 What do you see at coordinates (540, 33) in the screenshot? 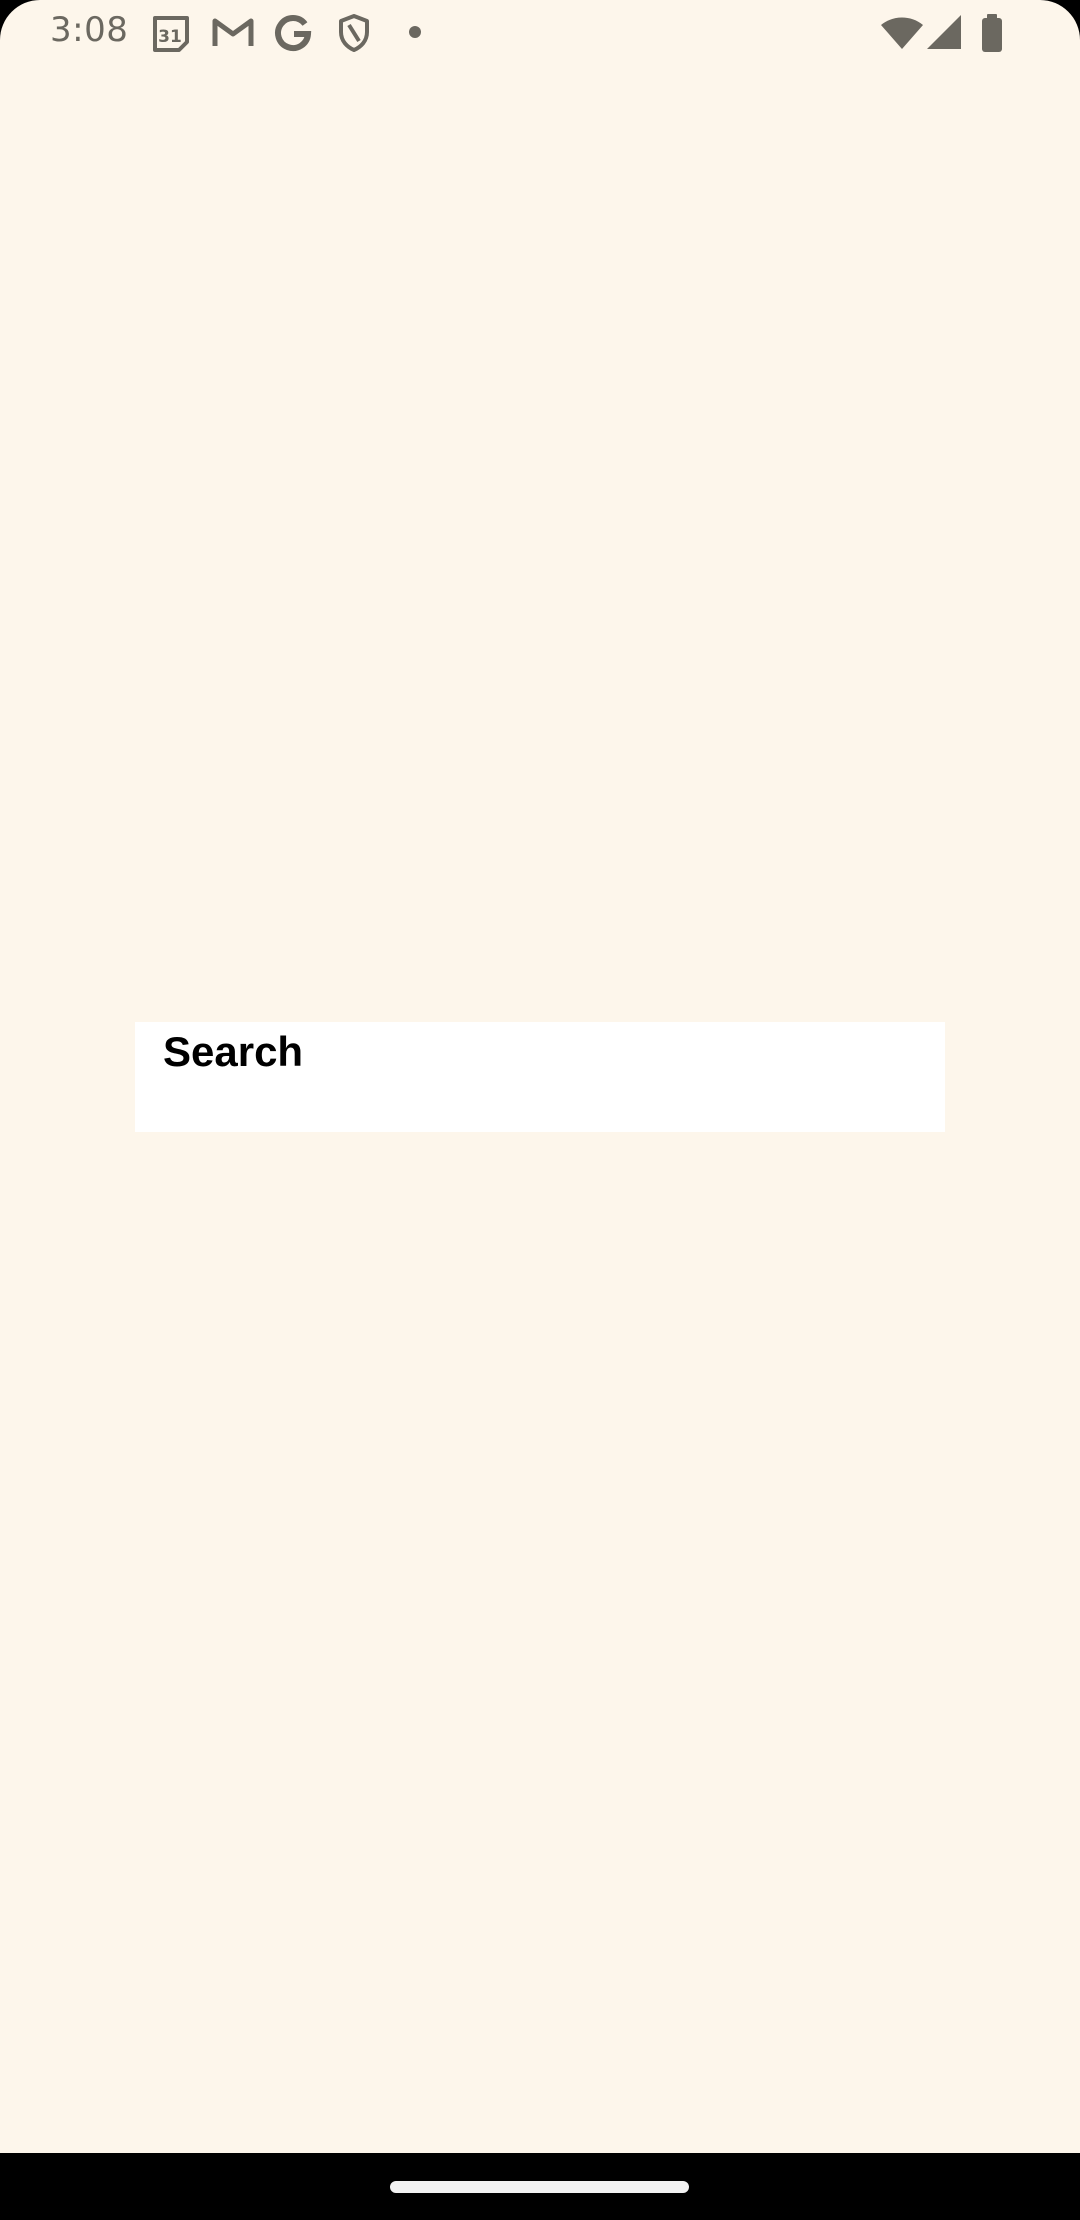
I see `status-bar: 3:08 31` at bounding box center [540, 33].